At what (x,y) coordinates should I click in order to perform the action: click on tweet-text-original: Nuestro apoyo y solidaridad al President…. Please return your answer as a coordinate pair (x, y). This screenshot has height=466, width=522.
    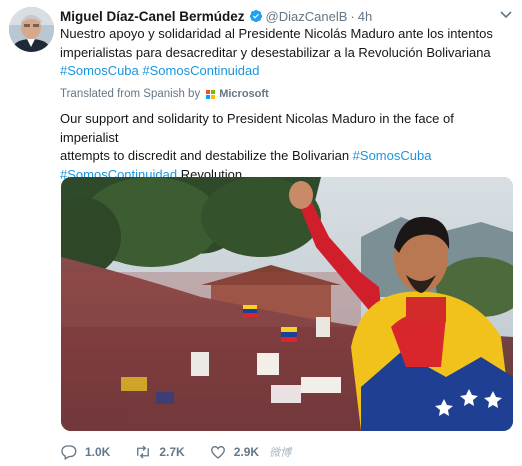
    Looking at the image, I should click on (285, 53).